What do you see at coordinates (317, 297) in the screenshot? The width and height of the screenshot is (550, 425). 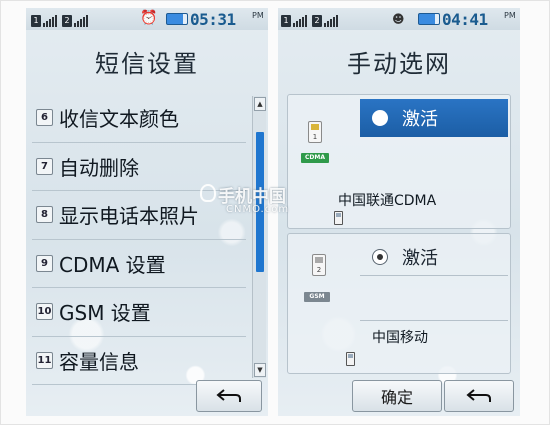 I see `sim-type-tag: GSM` at bounding box center [317, 297].